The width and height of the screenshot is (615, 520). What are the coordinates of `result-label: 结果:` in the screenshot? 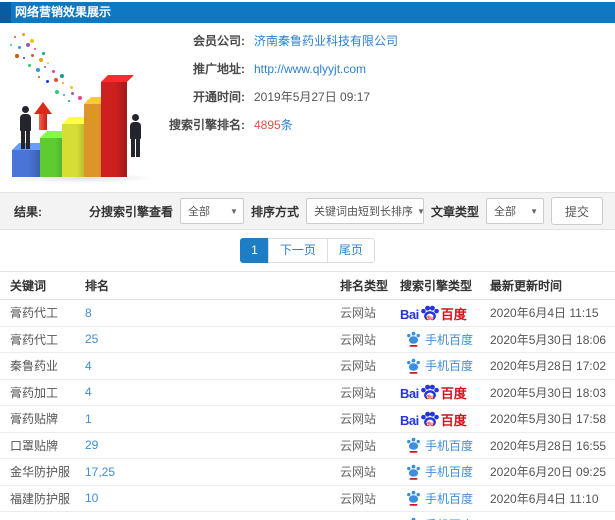 It's located at (28, 211).